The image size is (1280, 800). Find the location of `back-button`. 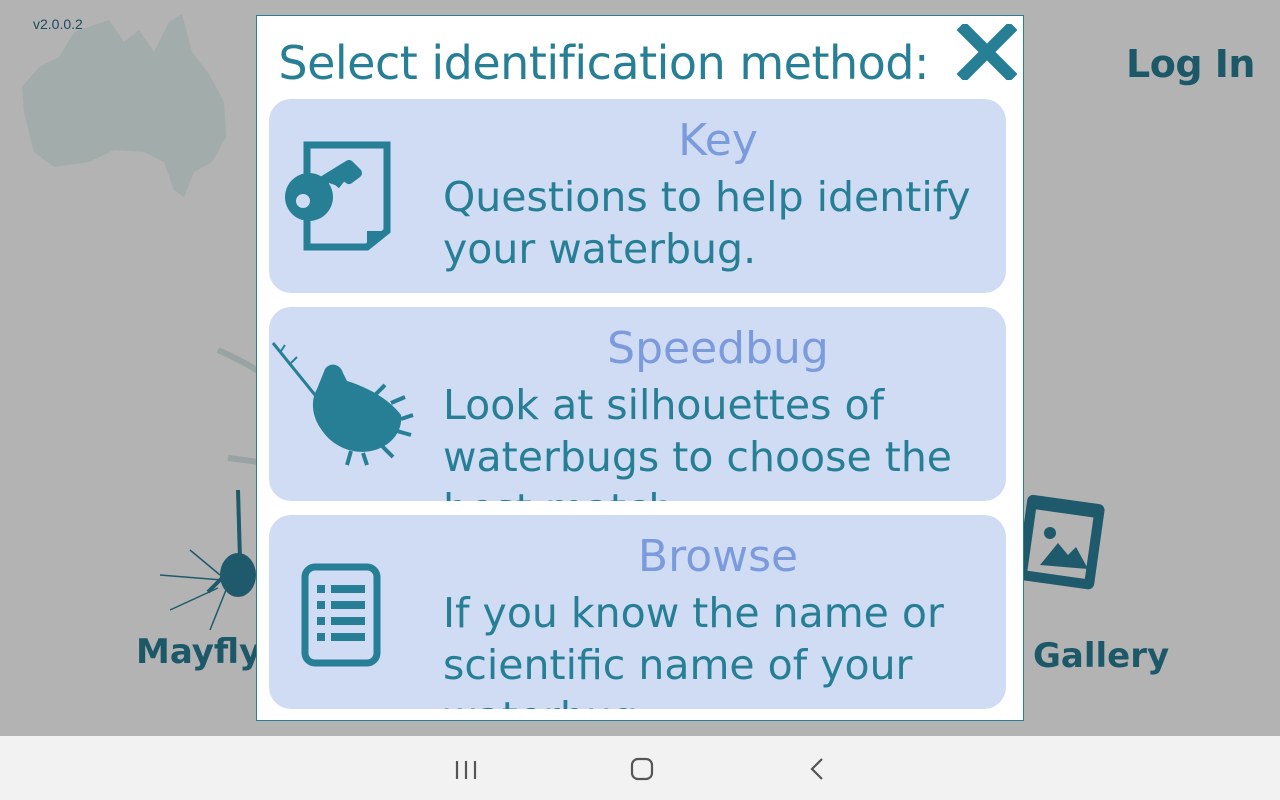

back-button is located at coordinates (818, 769).